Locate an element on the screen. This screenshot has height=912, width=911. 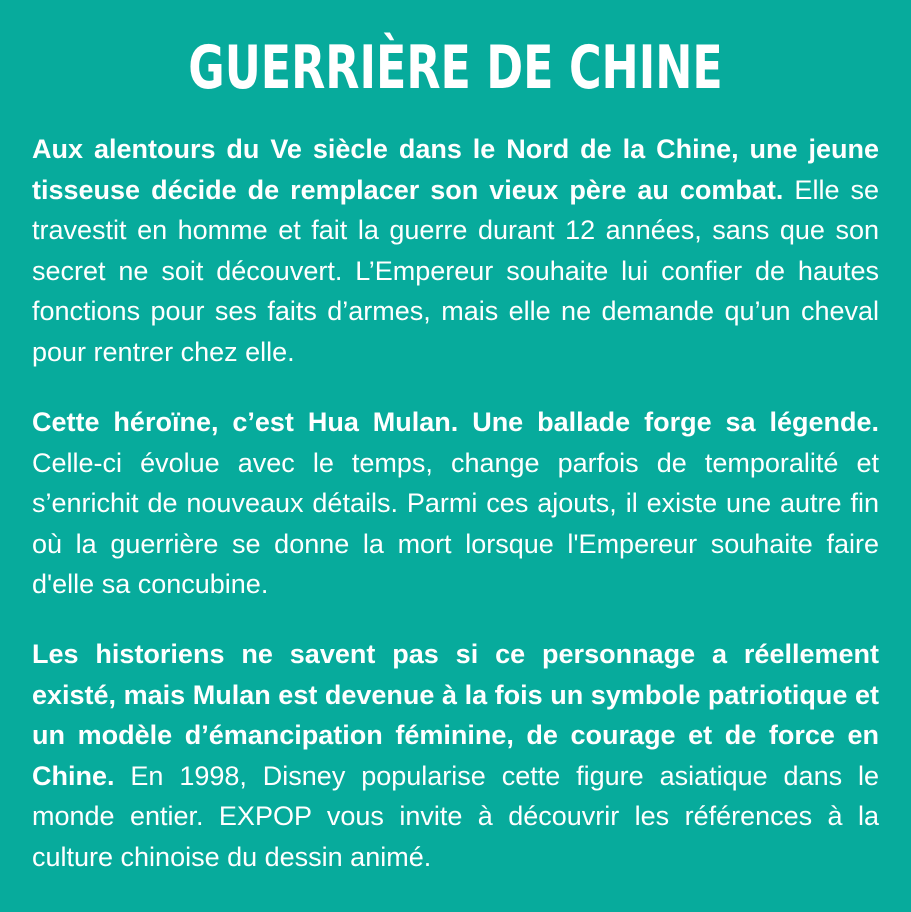
page-title: GUERRIÈRE DE CHINE is located at coordinates (455, 68).